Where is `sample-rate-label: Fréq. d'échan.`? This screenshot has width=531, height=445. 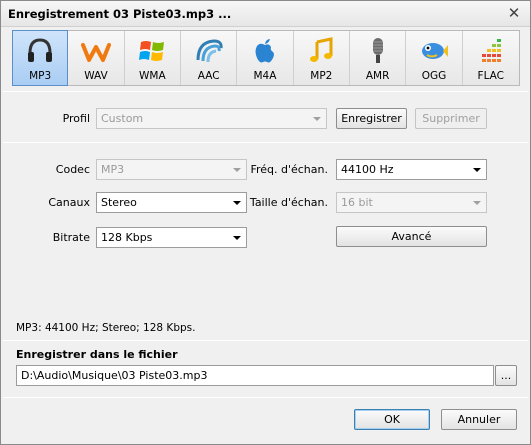 sample-rate-label: Fréq. d'échan. is located at coordinates (289, 169).